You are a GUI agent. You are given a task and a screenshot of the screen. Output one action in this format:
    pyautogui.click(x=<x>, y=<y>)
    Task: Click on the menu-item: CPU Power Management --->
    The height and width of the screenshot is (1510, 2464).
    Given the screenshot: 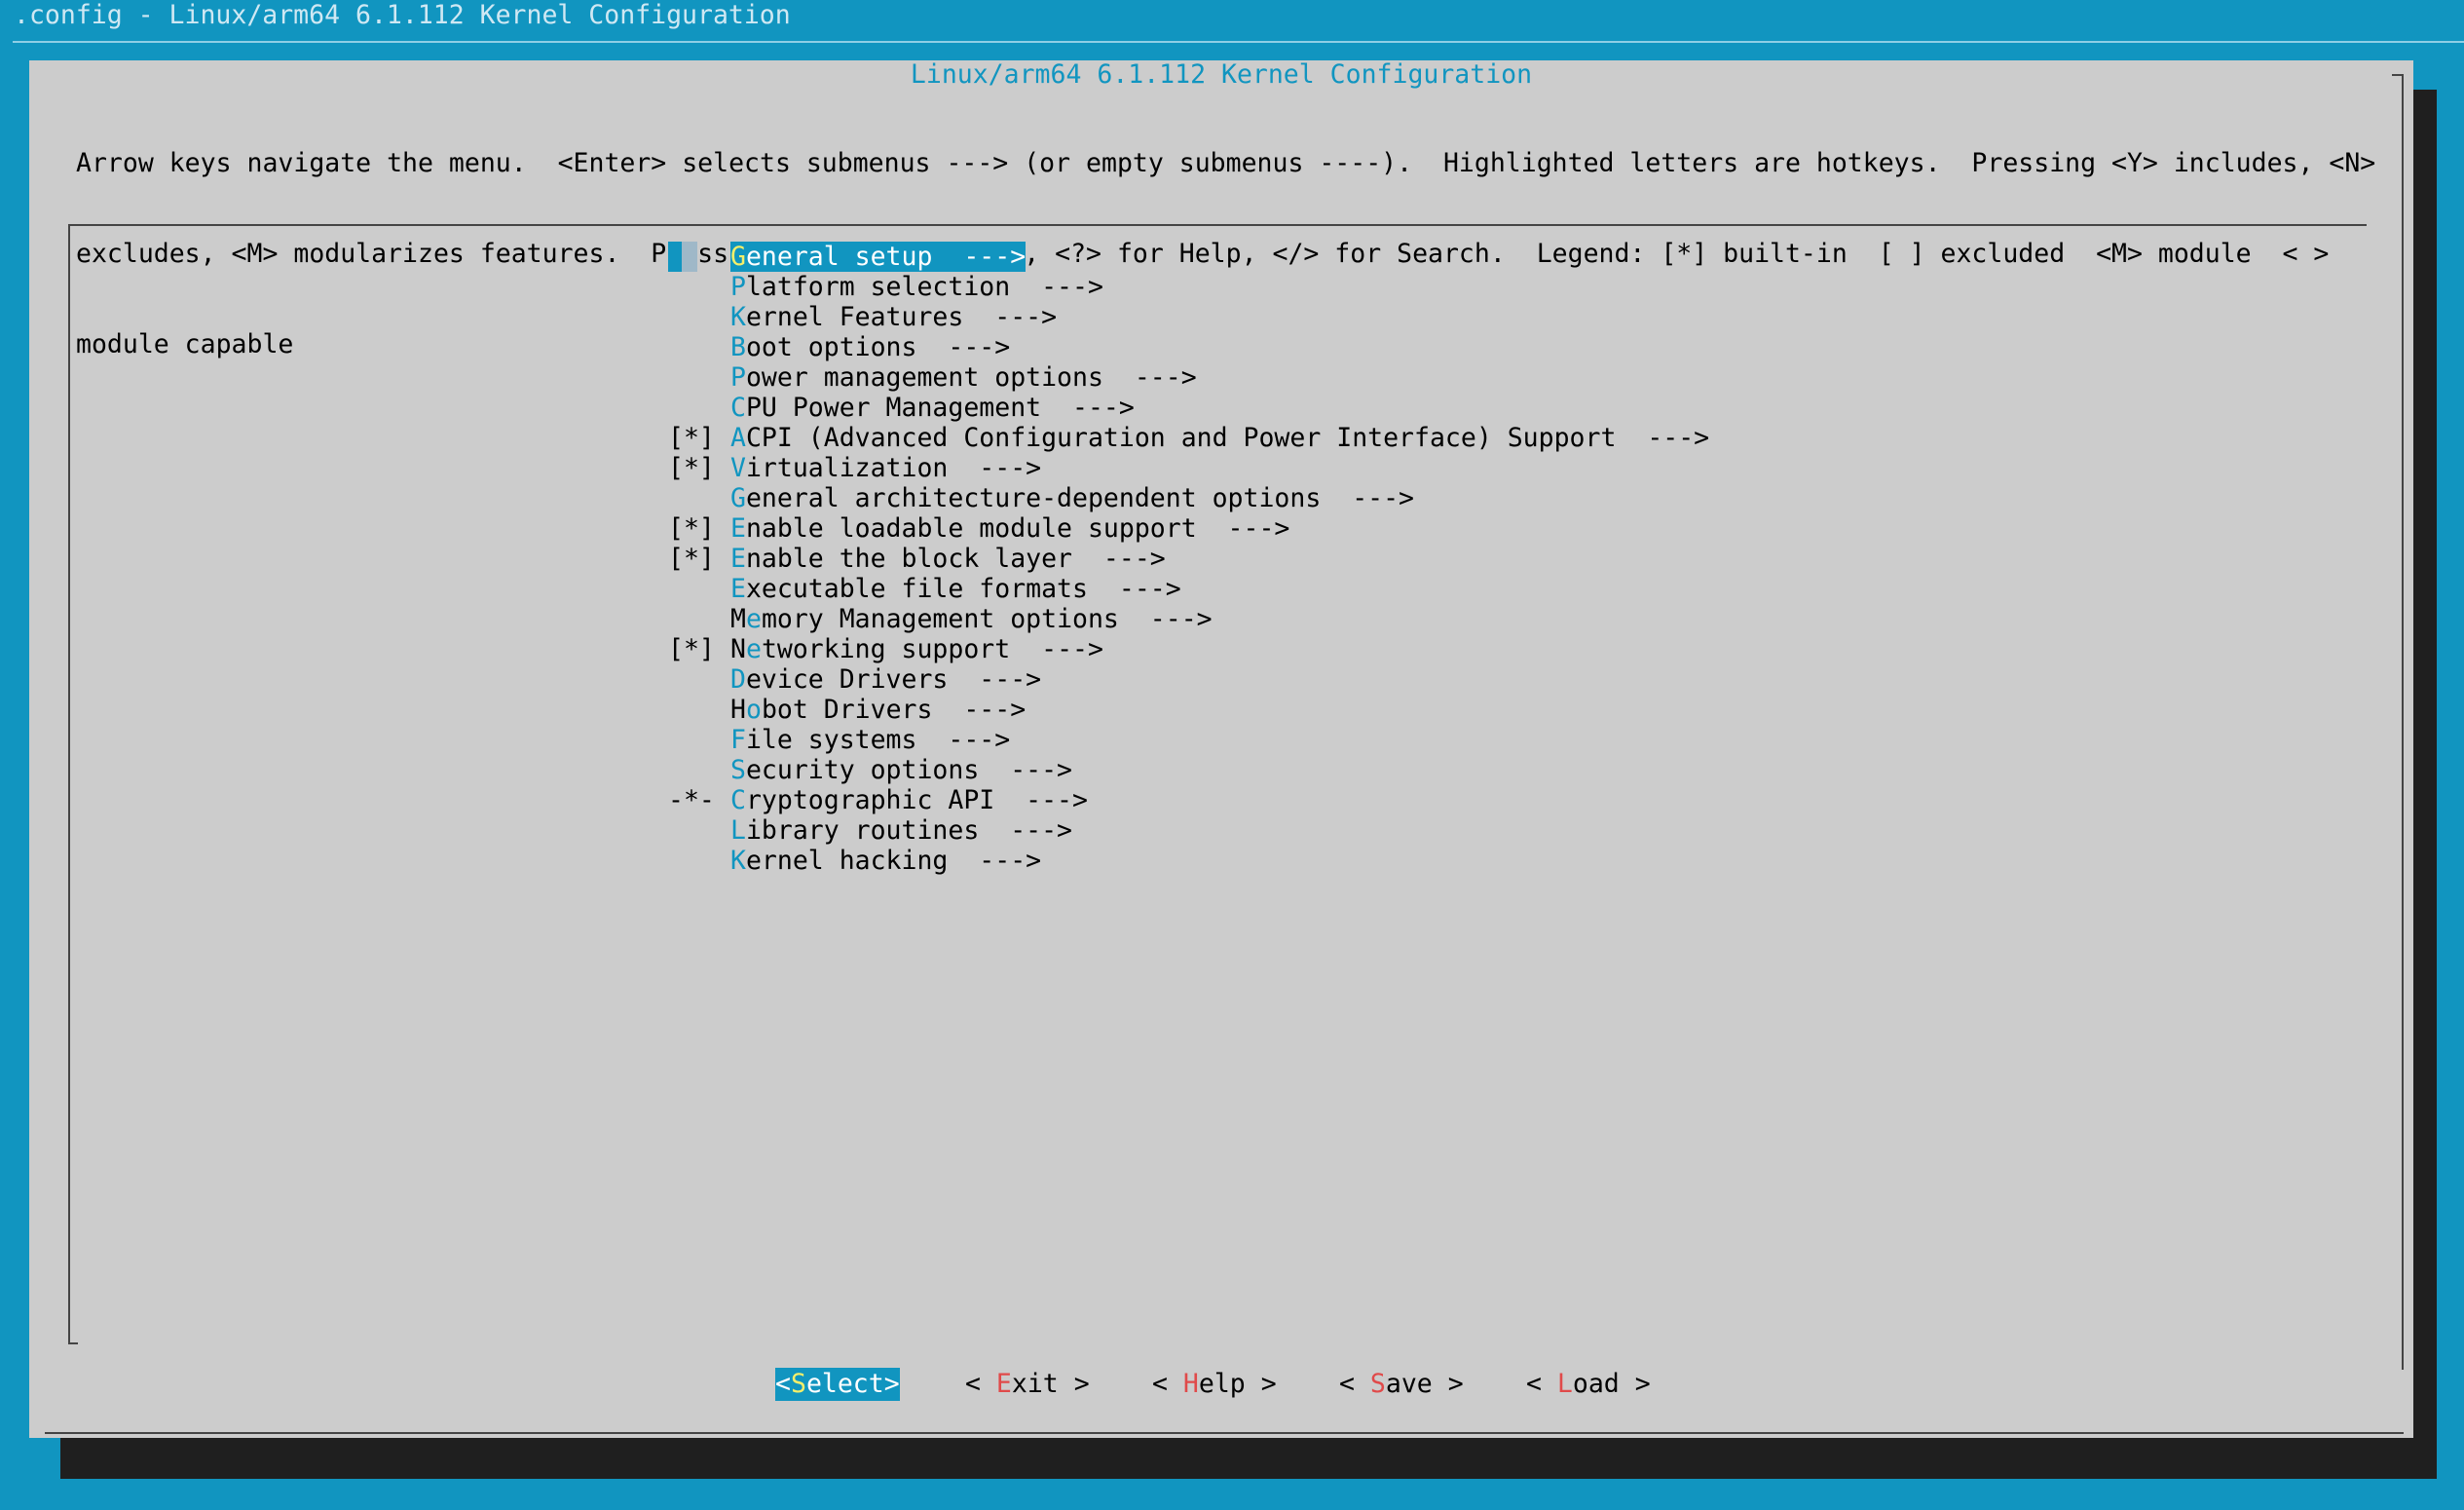 What is the action you would take?
    pyautogui.click(x=901, y=408)
    